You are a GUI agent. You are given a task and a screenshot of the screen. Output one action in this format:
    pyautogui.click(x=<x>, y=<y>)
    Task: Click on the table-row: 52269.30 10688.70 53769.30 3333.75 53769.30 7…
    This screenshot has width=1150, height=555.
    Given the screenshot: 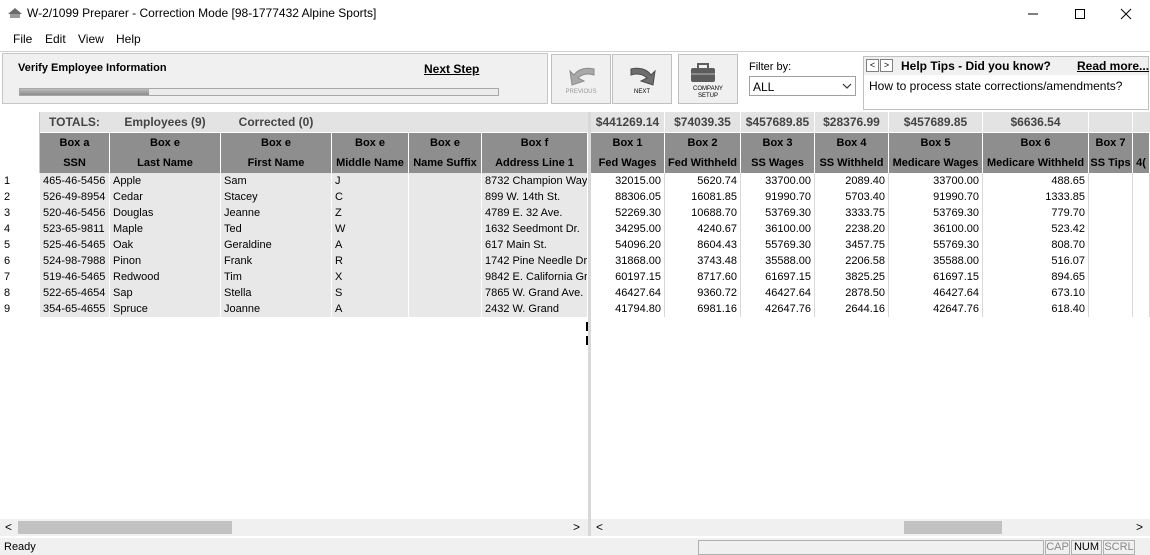 What is the action you would take?
    pyautogui.click(x=870, y=213)
    